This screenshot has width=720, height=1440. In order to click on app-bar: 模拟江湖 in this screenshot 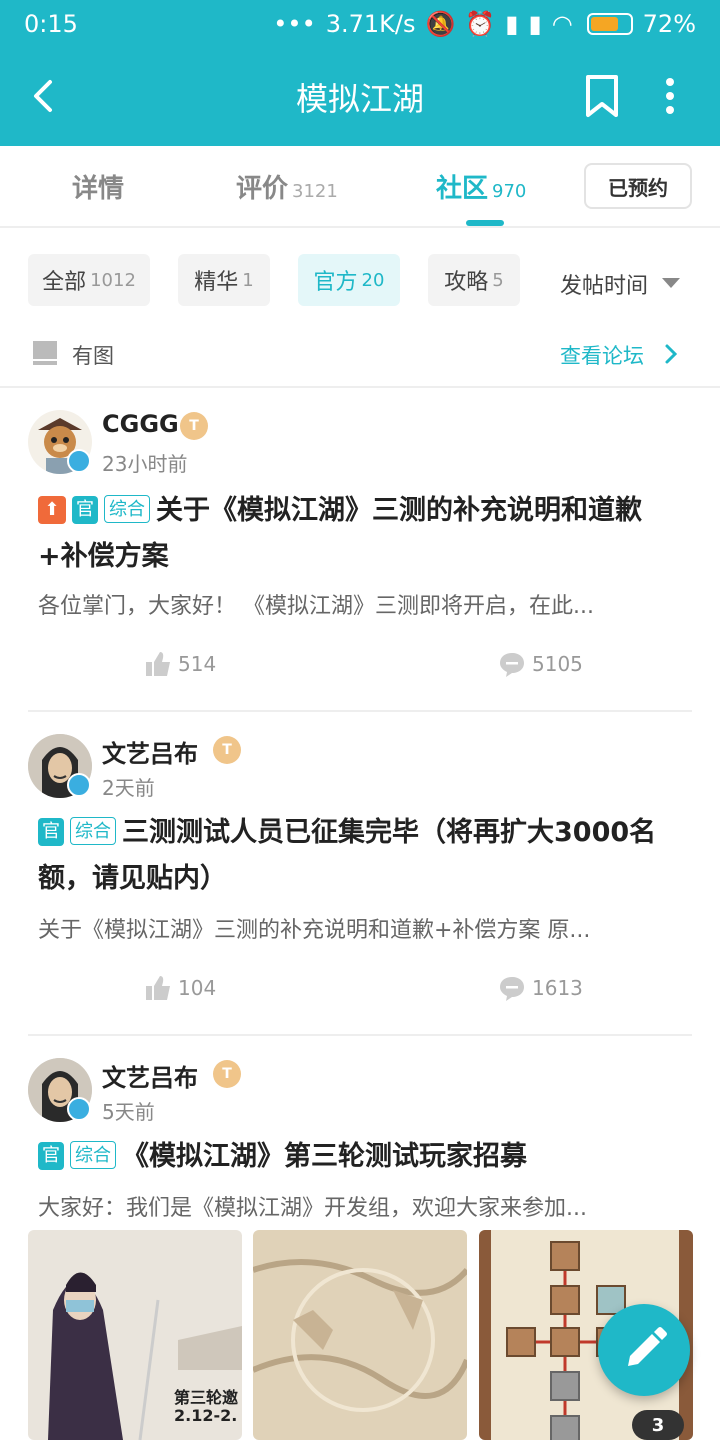, I will do `click(360, 97)`.